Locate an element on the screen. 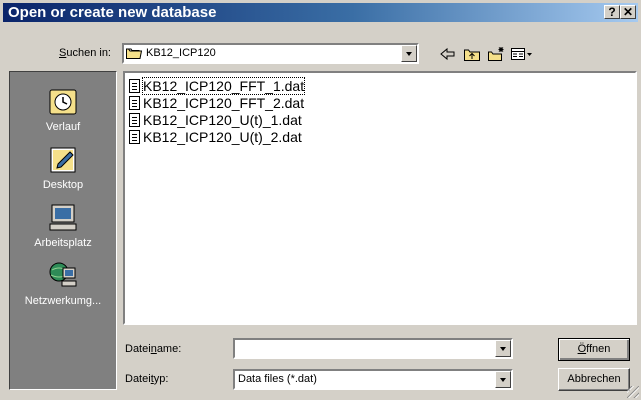 The image size is (641, 400). up-folder-button is located at coordinates (472, 54).